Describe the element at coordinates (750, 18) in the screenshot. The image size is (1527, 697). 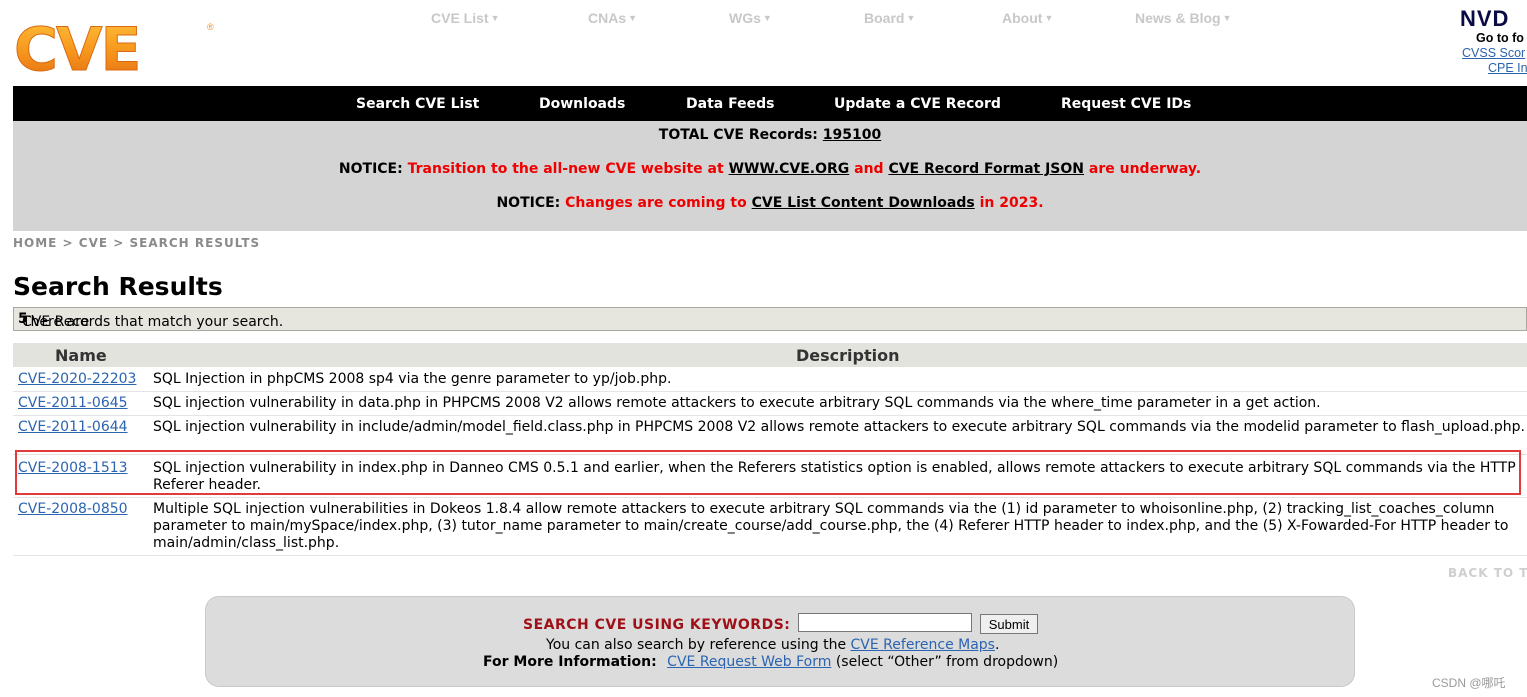
I see `top-nav-wgs: WGs ▼` at that location.